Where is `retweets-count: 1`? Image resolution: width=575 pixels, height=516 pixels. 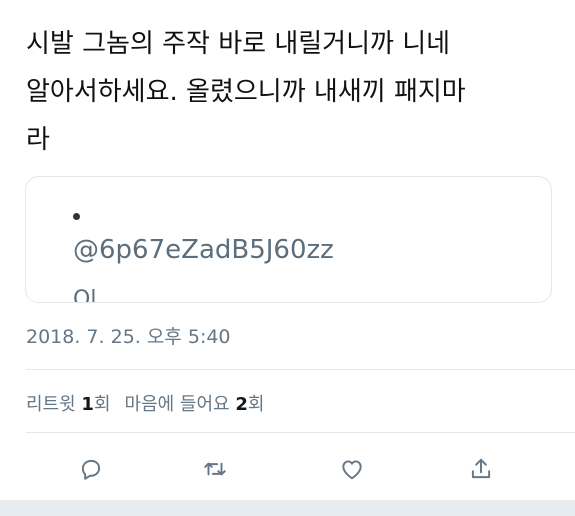
retweets-count: 1 is located at coordinates (87, 404).